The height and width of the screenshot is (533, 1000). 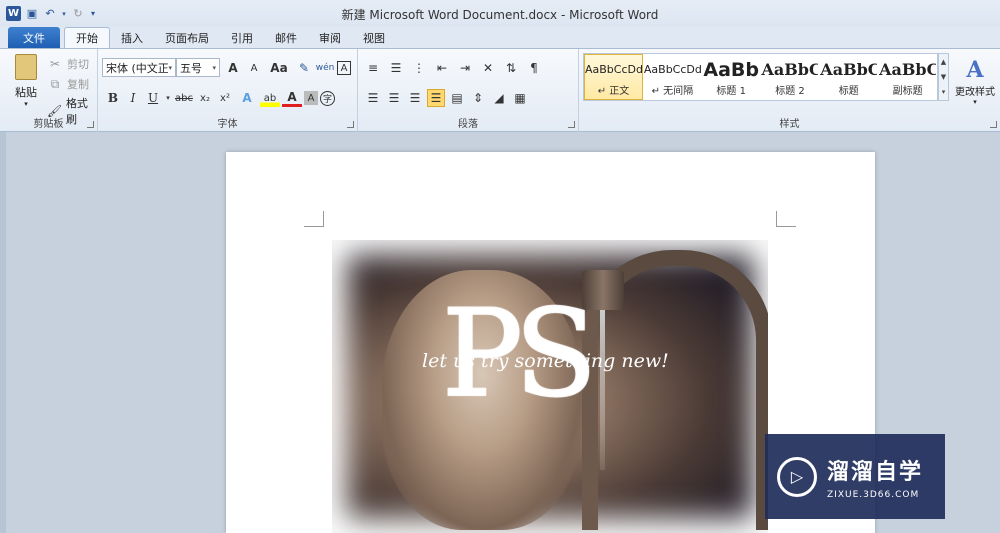 I want to click on line-spacing-icon: ⇕, so click(x=478, y=98).